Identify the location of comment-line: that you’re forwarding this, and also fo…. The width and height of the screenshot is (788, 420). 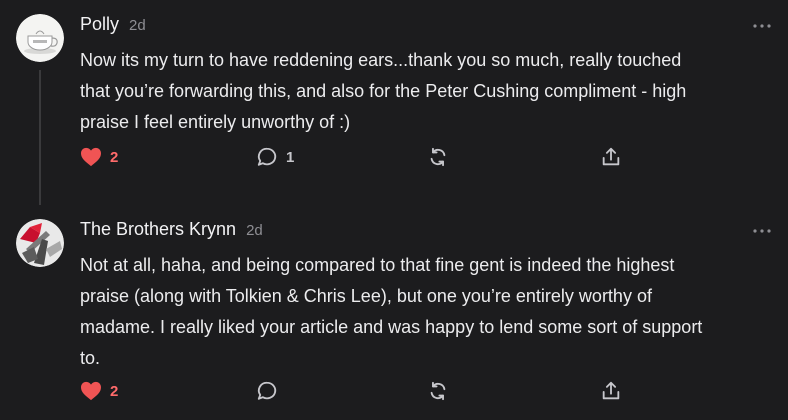
(383, 91).